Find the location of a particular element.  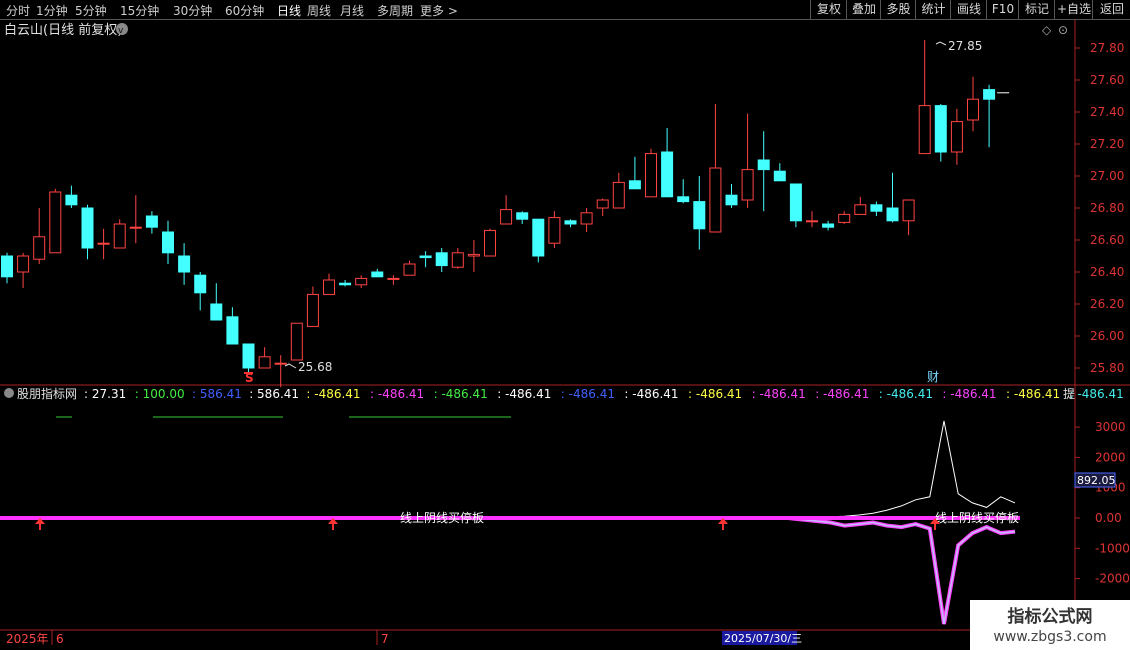

diamond-icon: ◇ is located at coordinates (1047, 30).